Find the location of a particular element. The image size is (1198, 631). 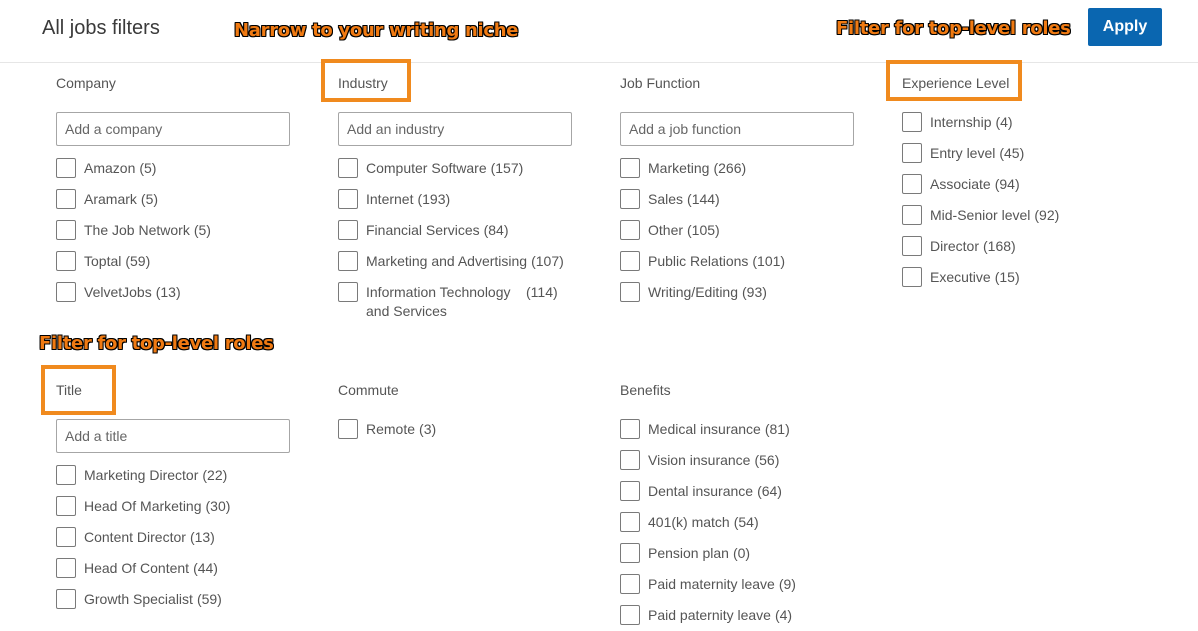

commute-heading-label: Commute is located at coordinates (368, 390).